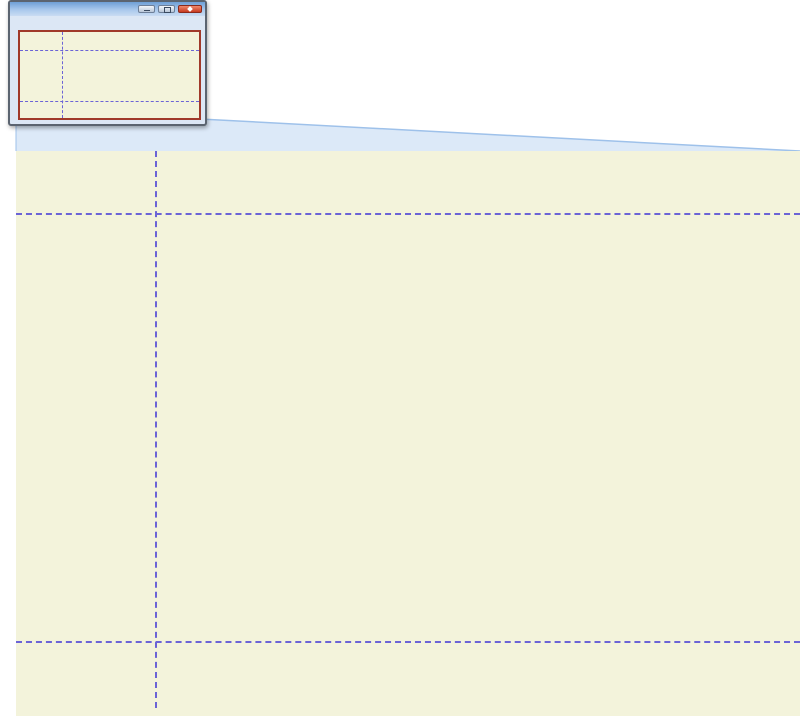  I want to click on thumbnail-bottom-guide-line, so click(109, 101).